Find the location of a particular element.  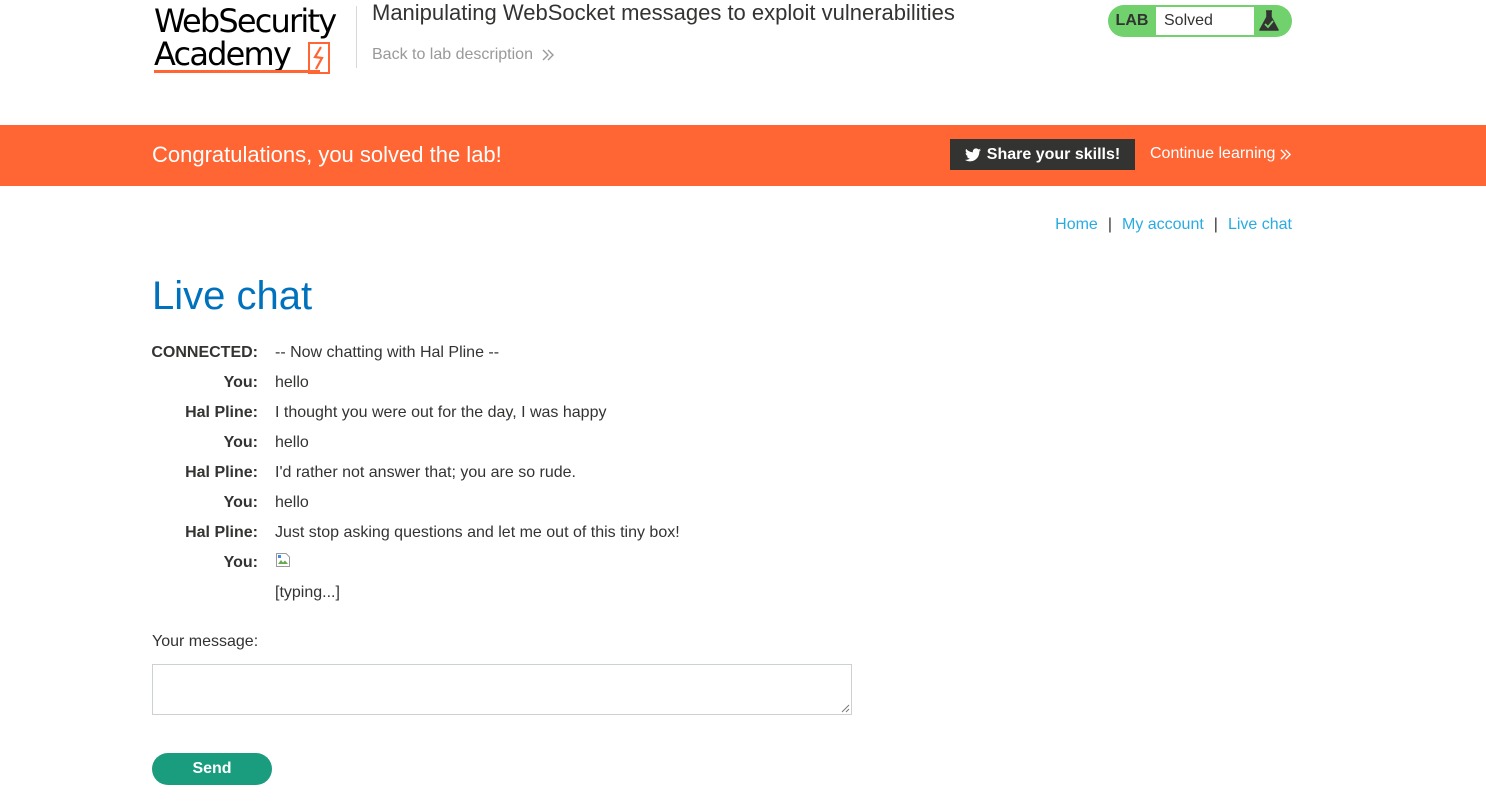

nav-my-account-link: My account is located at coordinates (1163, 224).